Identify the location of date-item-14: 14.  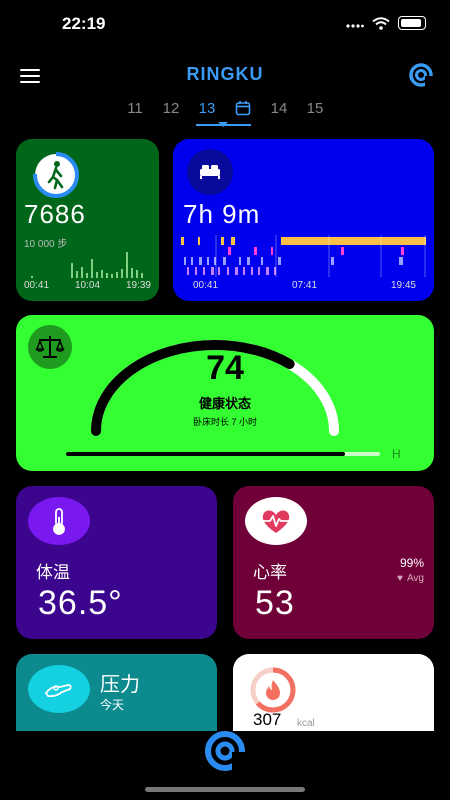
(279, 110).